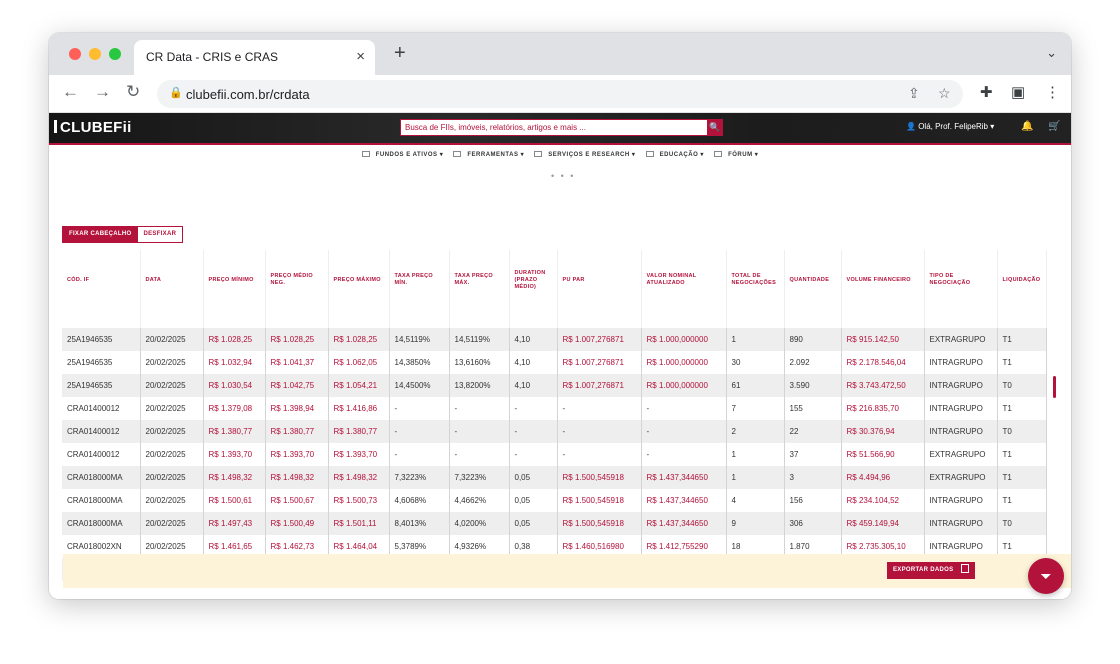  I want to click on reload-icon: ↻, so click(133, 92).